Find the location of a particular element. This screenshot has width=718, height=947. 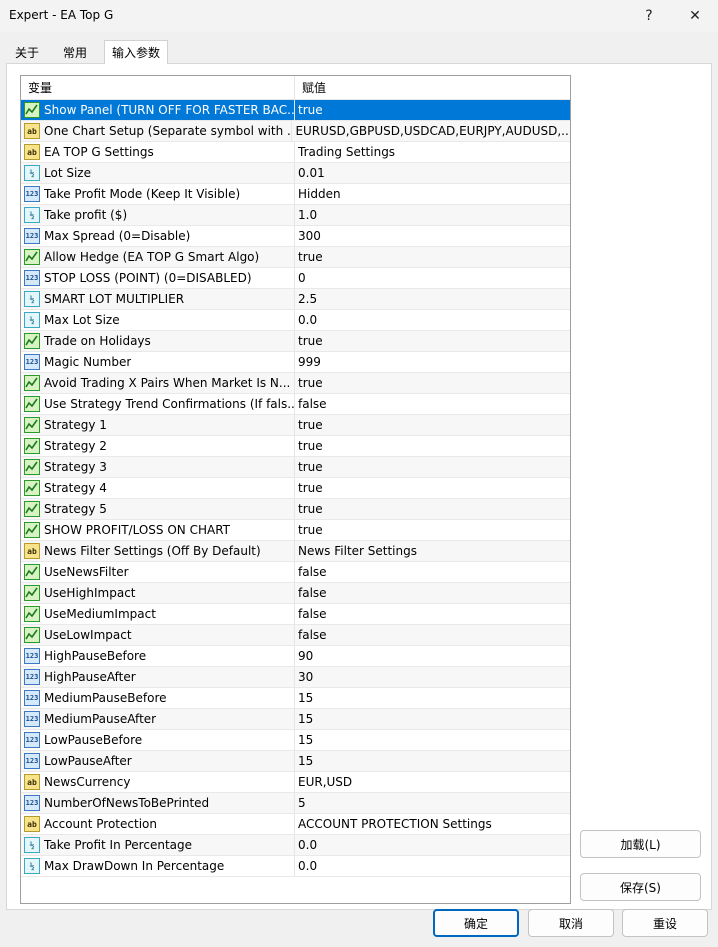

table-row: 123 Max Spread (0=Disable) 300 is located at coordinates (295, 236).